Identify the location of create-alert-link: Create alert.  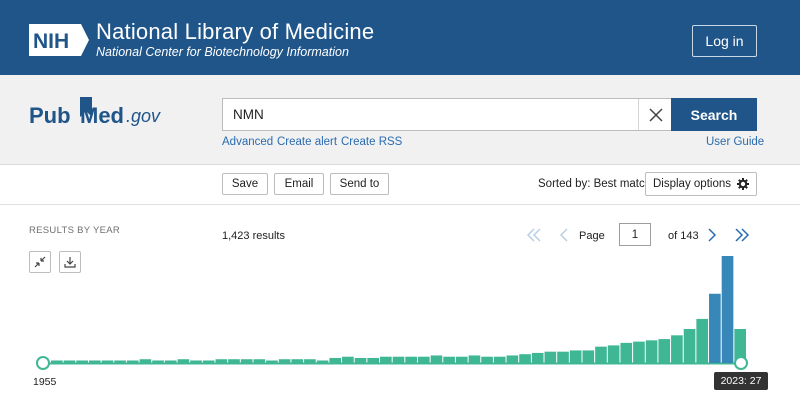
(307, 142).